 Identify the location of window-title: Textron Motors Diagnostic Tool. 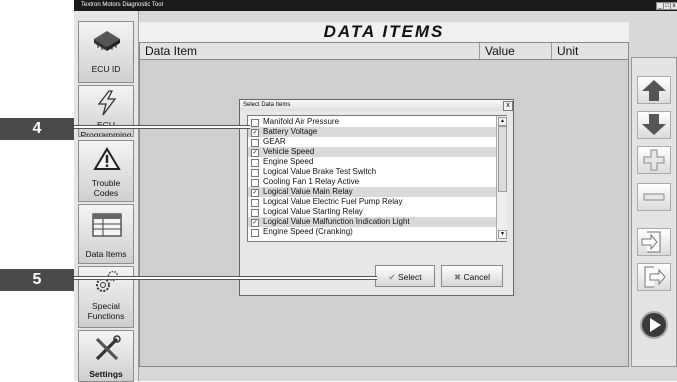
(122, 5).